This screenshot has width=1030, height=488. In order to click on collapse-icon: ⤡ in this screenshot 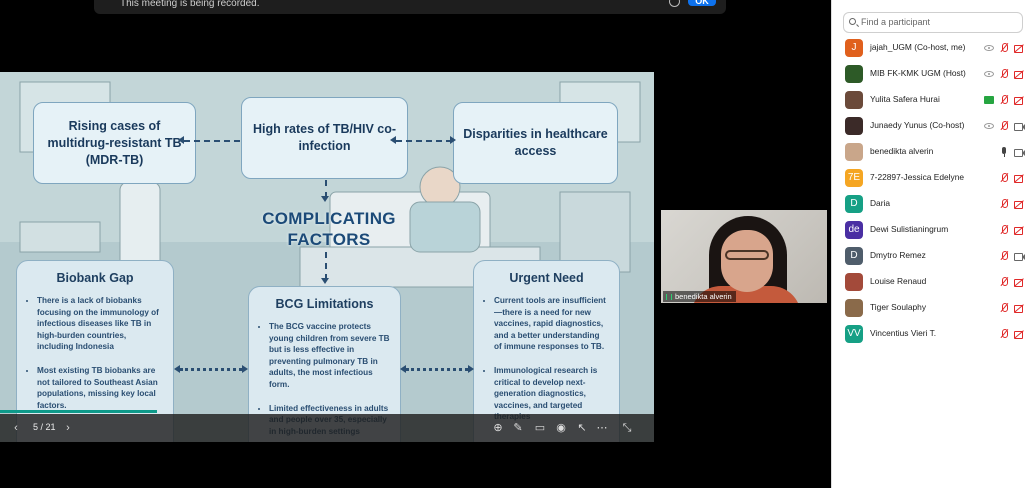, I will do `click(627, 428)`.